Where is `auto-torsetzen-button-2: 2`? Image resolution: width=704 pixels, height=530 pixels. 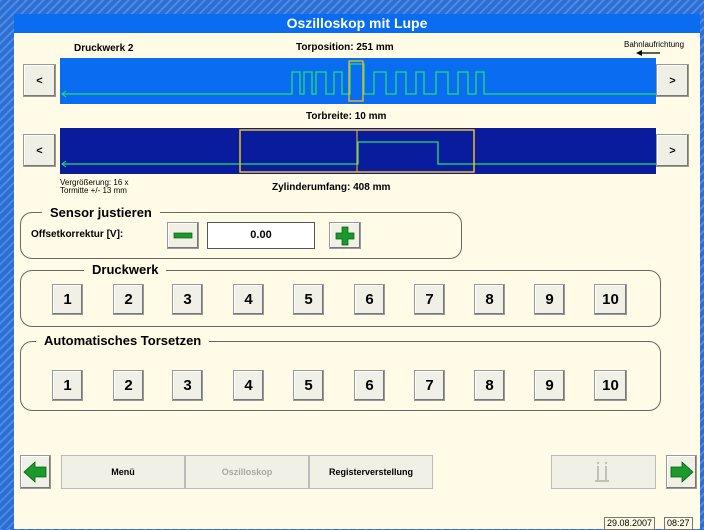 auto-torsetzen-button-2: 2 is located at coordinates (128, 385).